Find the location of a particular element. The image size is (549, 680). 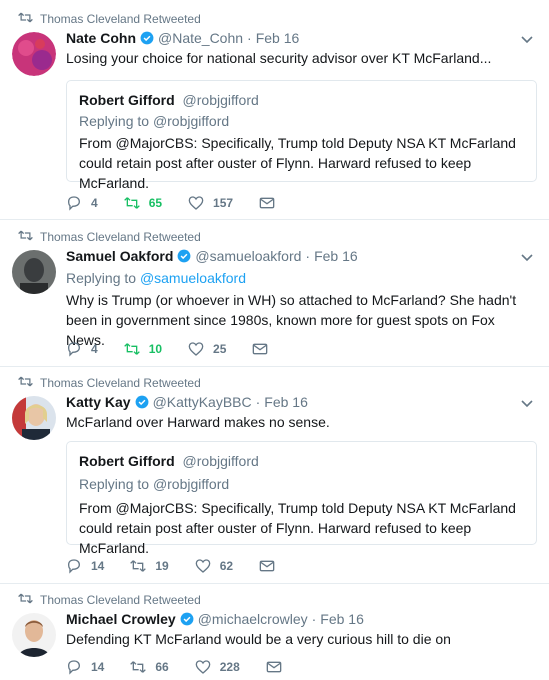

retweet-button: 19 is located at coordinates (149, 566).